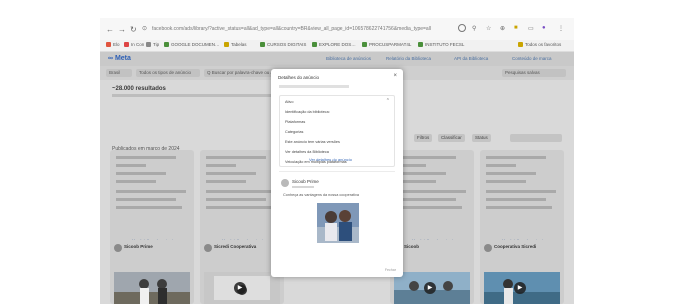  What do you see at coordinates (390, 270) in the screenshot?
I see `close-button: Fechar` at bounding box center [390, 270].